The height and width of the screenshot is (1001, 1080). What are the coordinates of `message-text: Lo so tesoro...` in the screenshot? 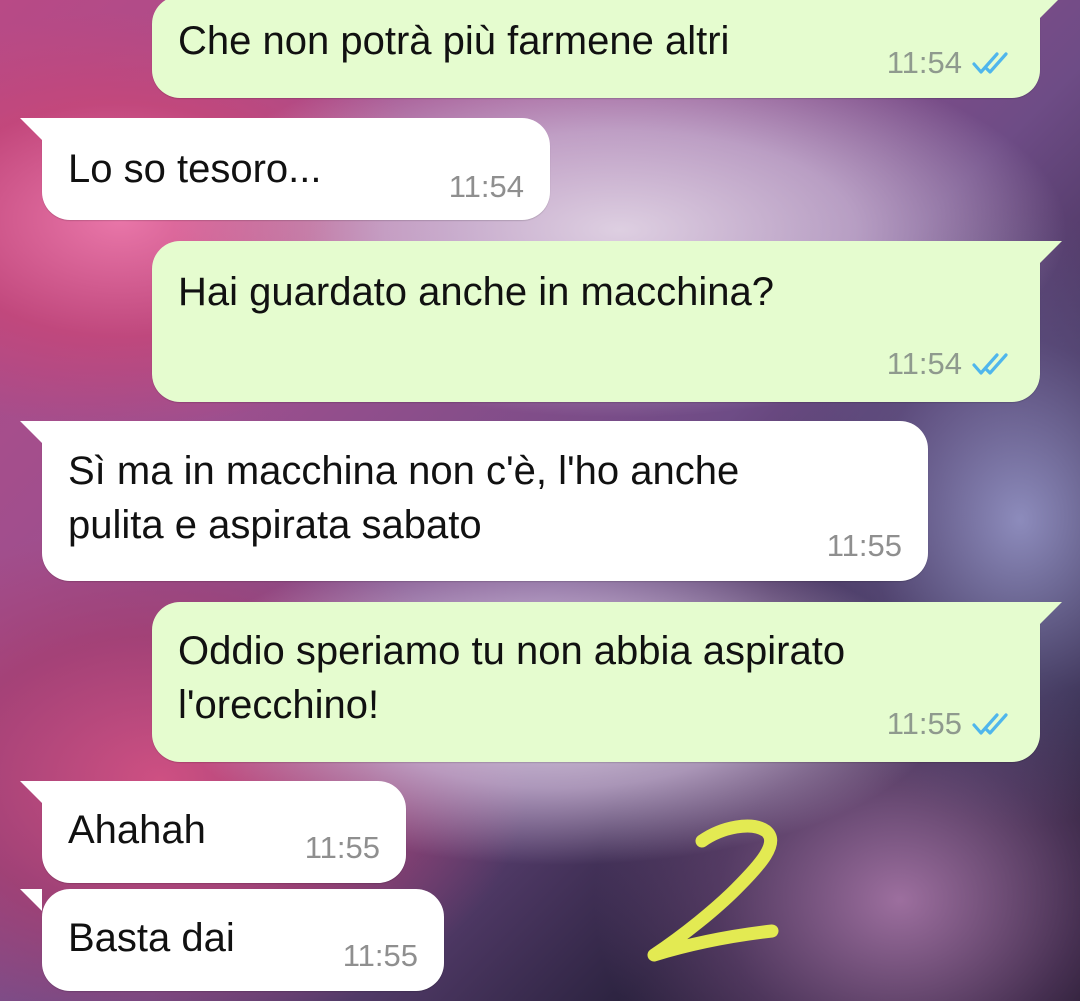 It's located at (195, 169).